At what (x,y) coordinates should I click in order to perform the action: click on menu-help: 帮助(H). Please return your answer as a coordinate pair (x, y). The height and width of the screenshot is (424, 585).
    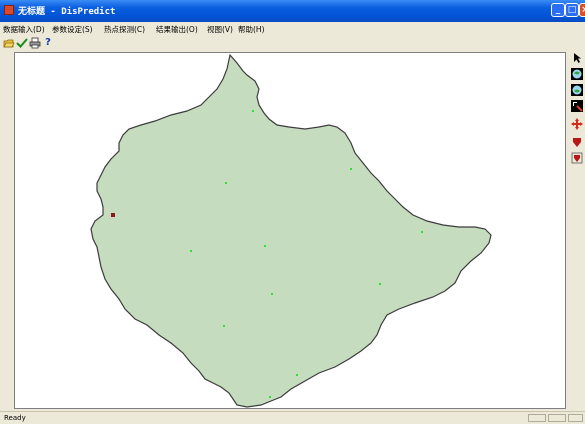
    Looking at the image, I should click on (251, 29).